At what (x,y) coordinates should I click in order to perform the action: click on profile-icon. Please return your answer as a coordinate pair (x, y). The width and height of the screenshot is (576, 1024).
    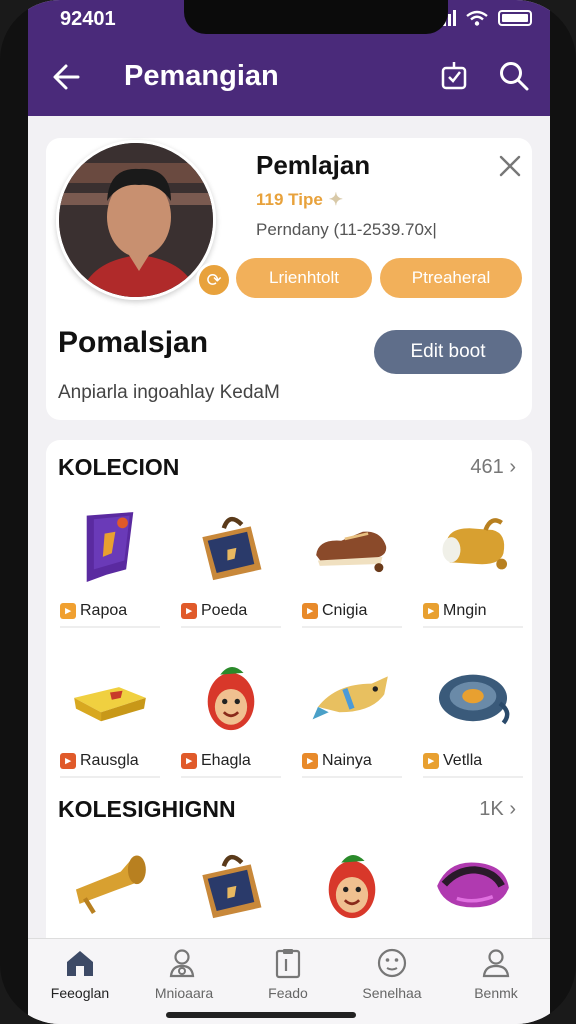
    Looking at the image, I should click on (496, 963).